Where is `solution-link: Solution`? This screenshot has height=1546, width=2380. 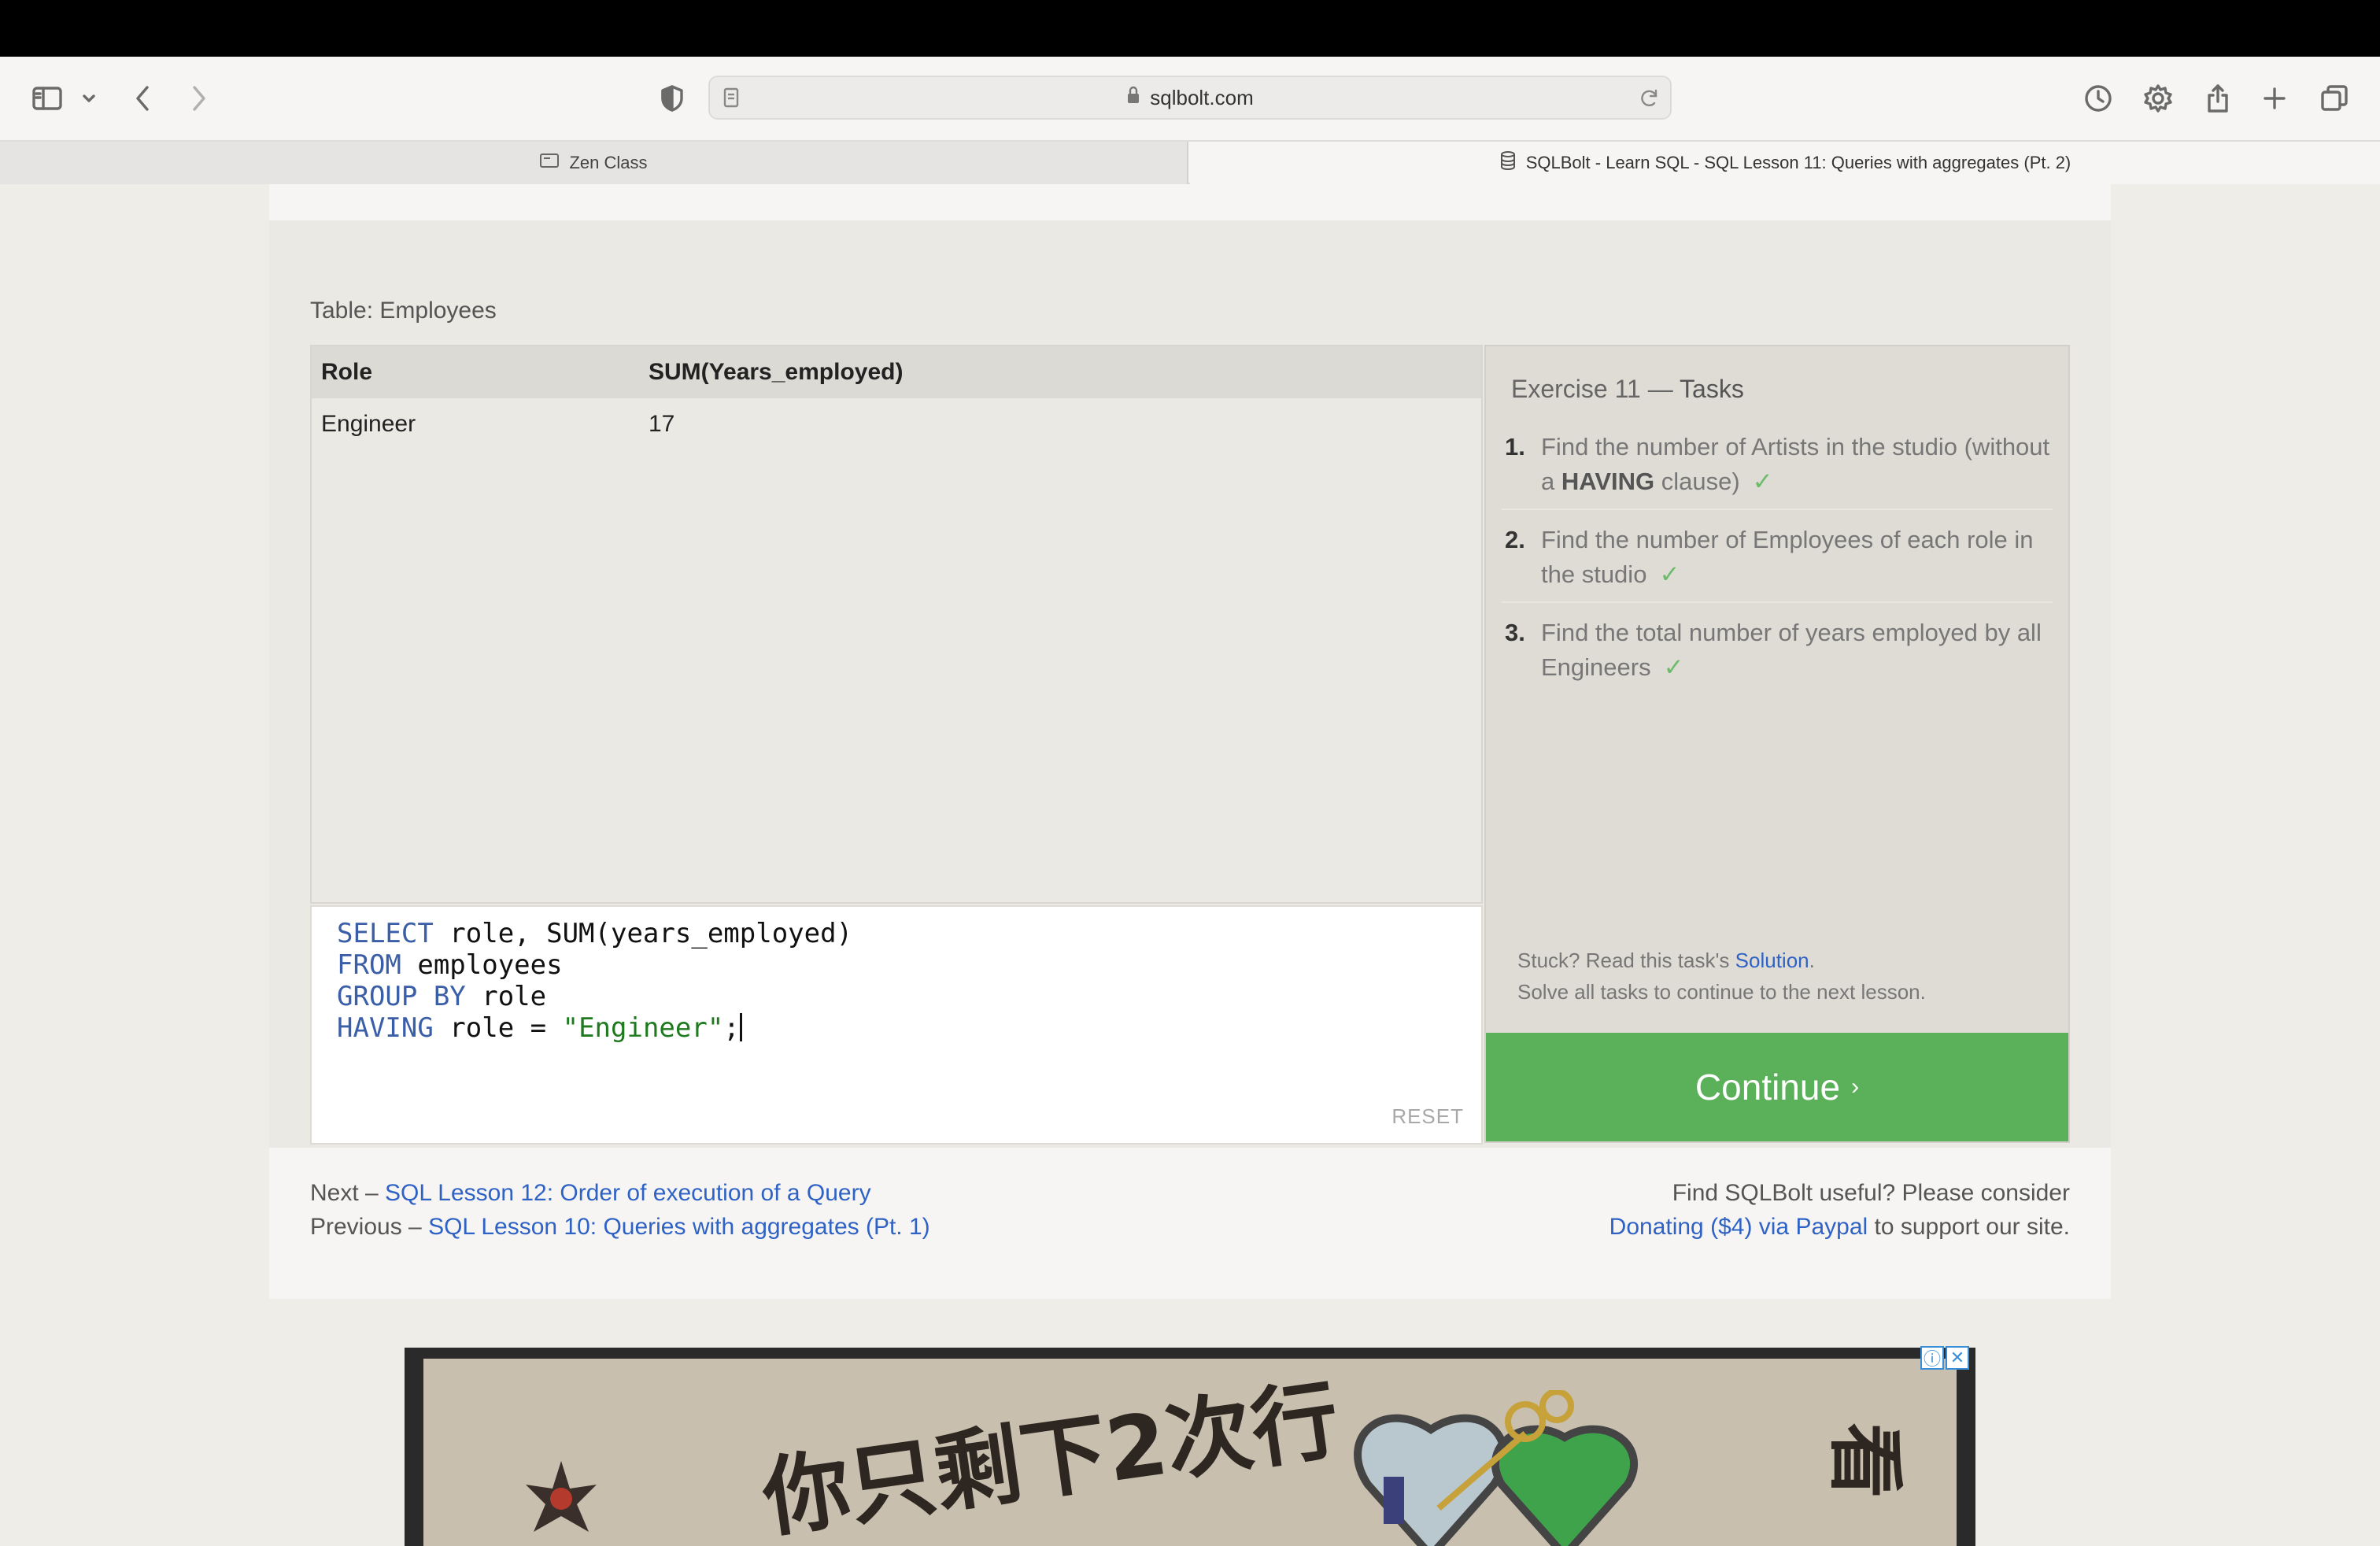
solution-link: Solution is located at coordinates (1772, 960).